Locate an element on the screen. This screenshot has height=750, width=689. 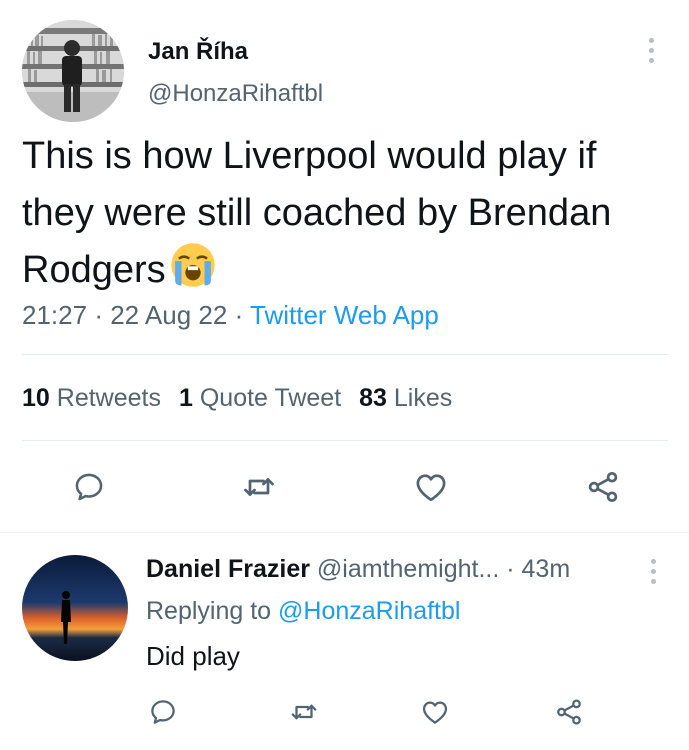
reply-button is located at coordinates (89, 487).